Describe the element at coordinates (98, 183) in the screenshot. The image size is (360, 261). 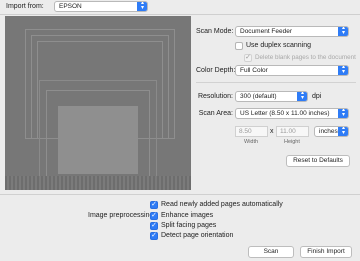
I see `preview-feeder-edge` at that location.